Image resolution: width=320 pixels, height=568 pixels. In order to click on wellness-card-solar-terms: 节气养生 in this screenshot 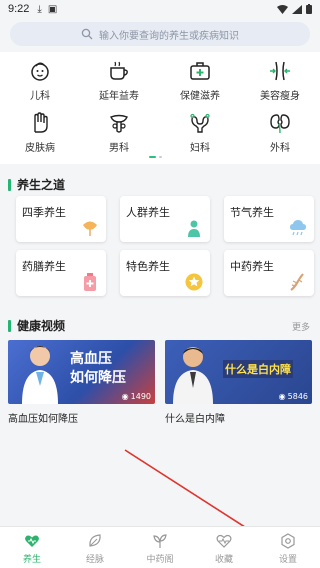, I will do `click(269, 219)`.